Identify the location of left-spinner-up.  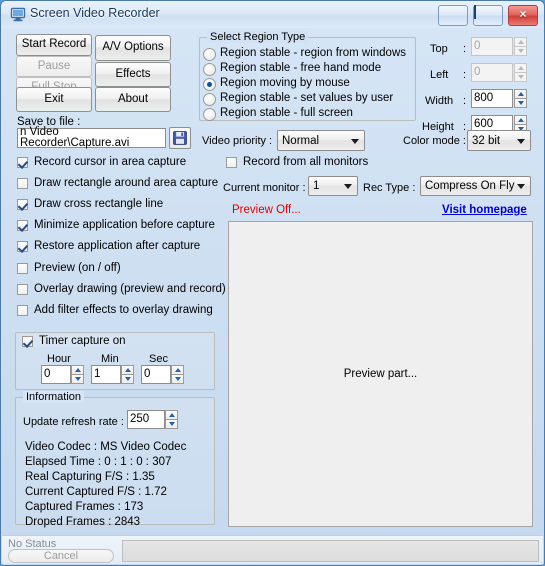
(520, 68).